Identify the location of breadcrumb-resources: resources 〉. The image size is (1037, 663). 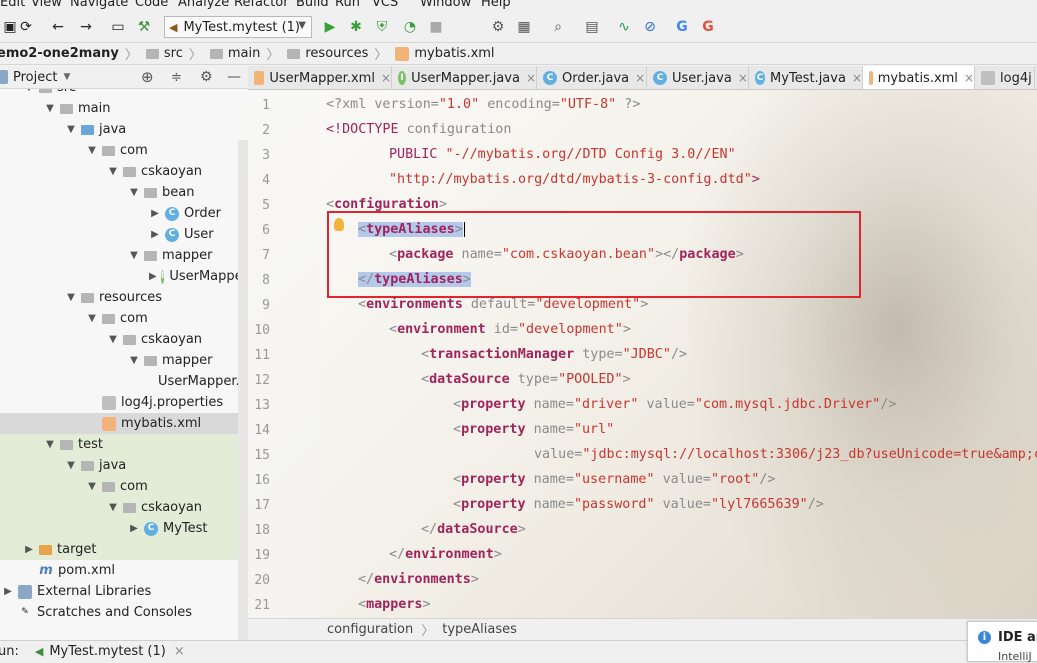
(340, 53).